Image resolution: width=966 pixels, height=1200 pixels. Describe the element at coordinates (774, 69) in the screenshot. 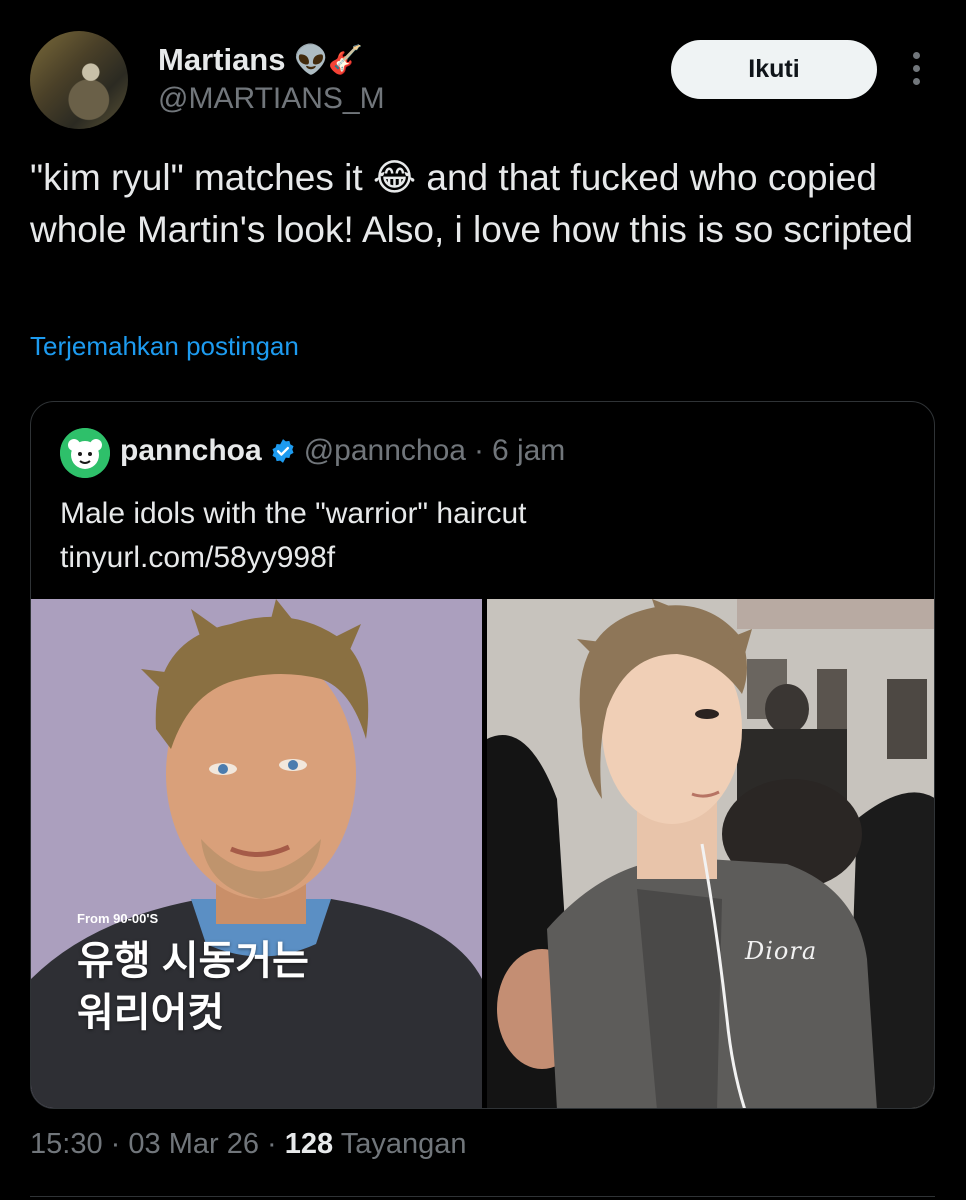

I see `follow-button: Ikuti` at that location.